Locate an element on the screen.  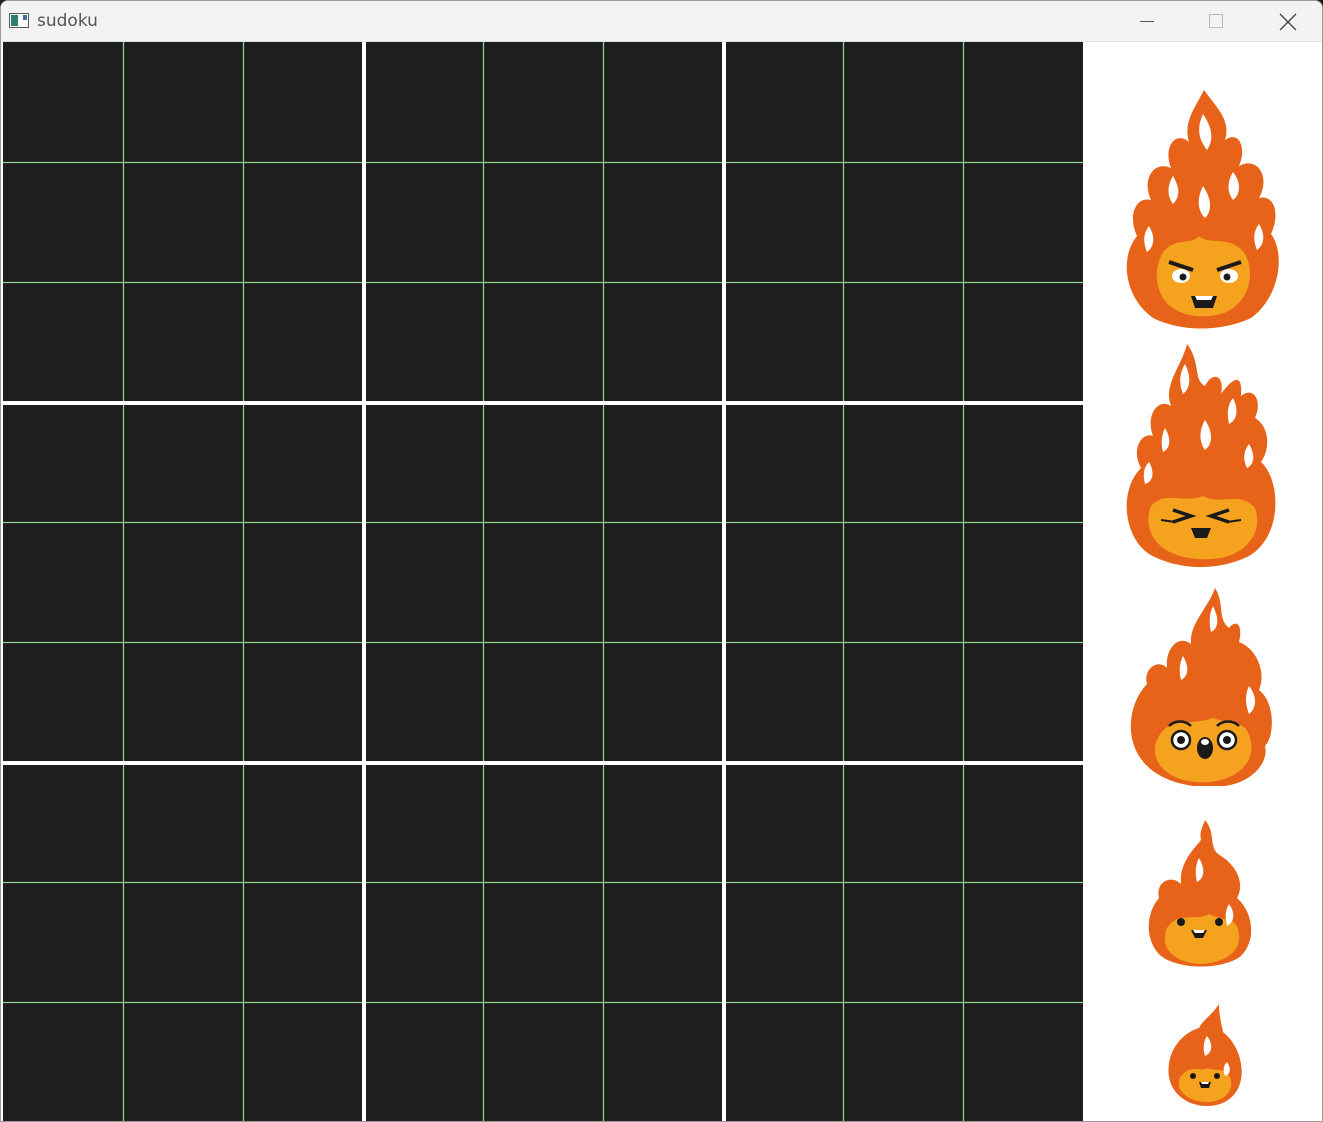
minimize-icon is located at coordinates (1147, 21).